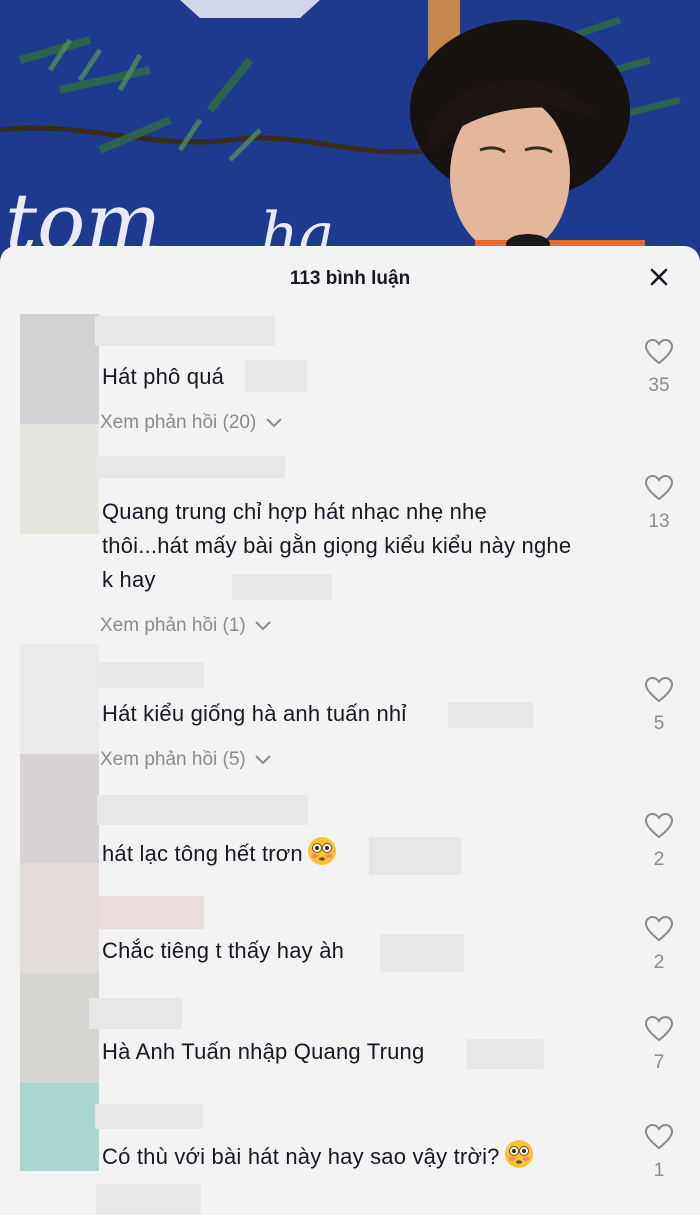 The height and width of the screenshot is (1215, 700). Describe the element at coordinates (254, 713) in the screenshot. I see `comment-body: Hát kiểu giống hà anh tuấn nhỉ` at that location.